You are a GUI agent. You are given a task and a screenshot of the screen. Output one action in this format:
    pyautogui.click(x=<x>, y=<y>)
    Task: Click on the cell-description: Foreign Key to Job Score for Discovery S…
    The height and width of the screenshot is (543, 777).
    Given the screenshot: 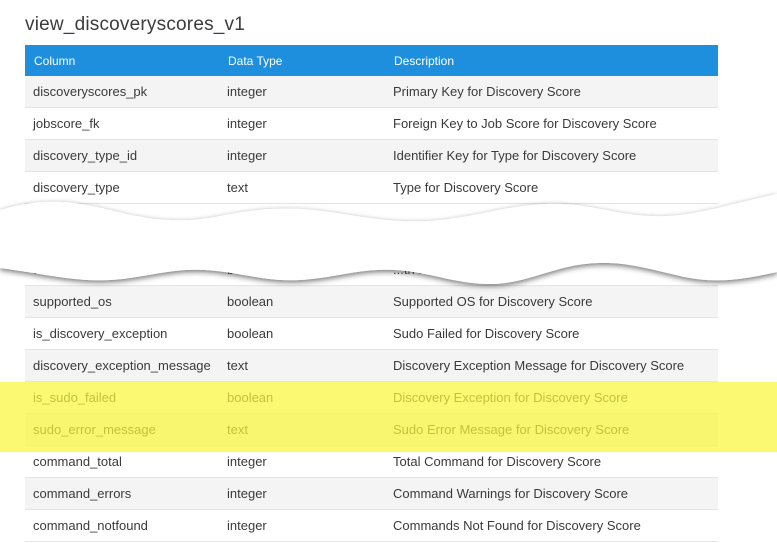 What is the action you would take?
    pyautogui.click(x=551, y=123)
    